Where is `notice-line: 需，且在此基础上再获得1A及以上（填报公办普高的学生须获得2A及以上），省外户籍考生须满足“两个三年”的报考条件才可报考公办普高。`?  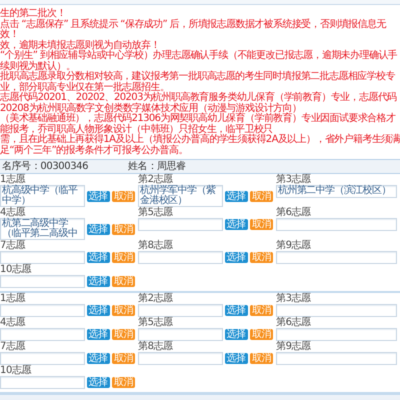
notice-line: 需，且在此基础上再获得1A及以上（填报公办普高的学生须获得2A及以上），省外户籍考生须满足“两个三年”的报考条件才可报考公办普高。 is located at coordinates (200, 145).